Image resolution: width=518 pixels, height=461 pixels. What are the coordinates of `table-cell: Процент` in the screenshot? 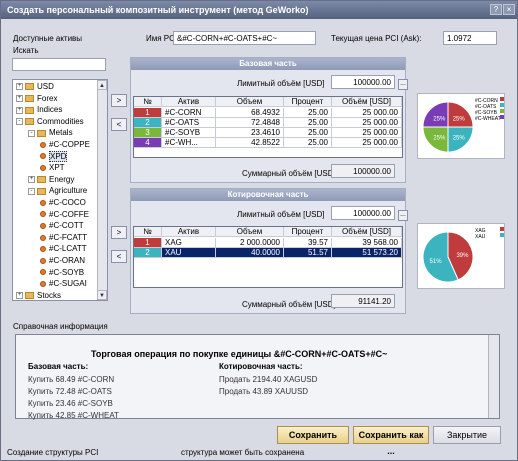 It's located at (308, 102).